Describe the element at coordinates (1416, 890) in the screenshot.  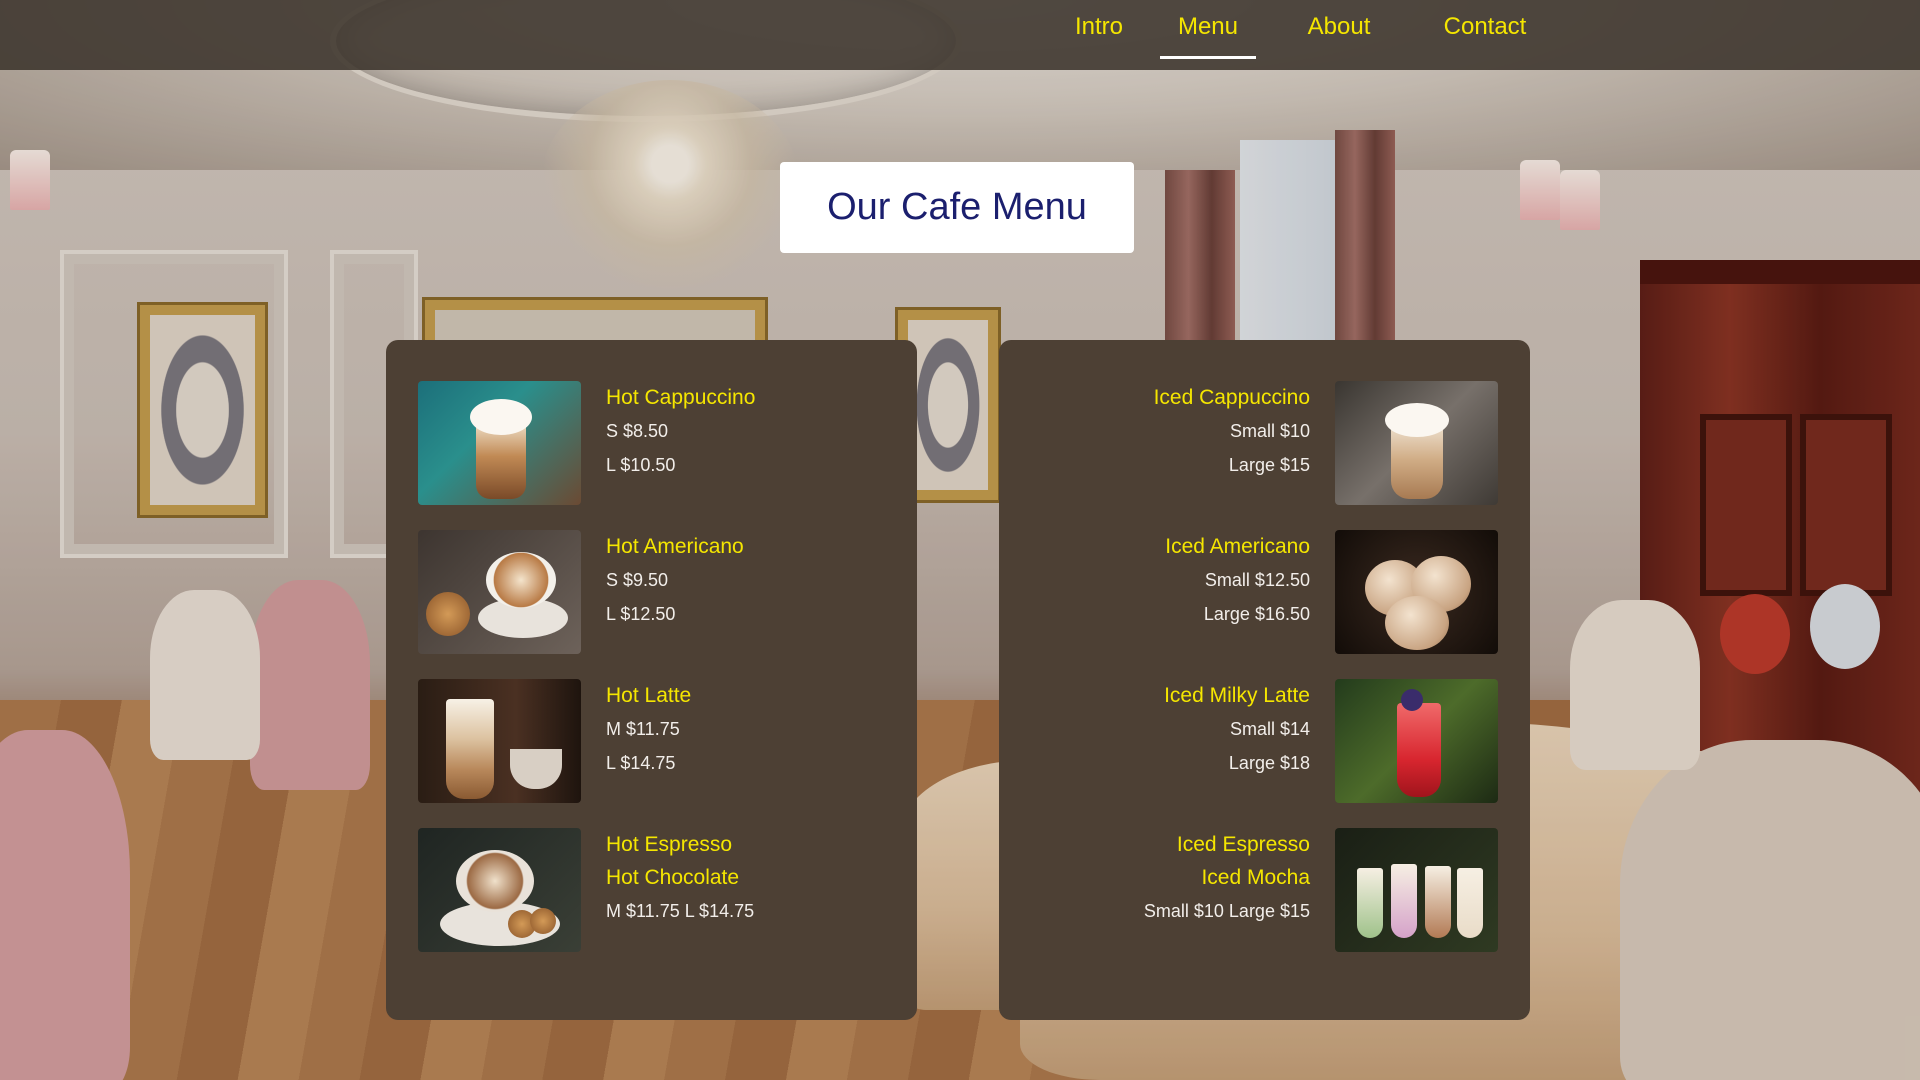
I see `milkshake-glasses-image` at that location.